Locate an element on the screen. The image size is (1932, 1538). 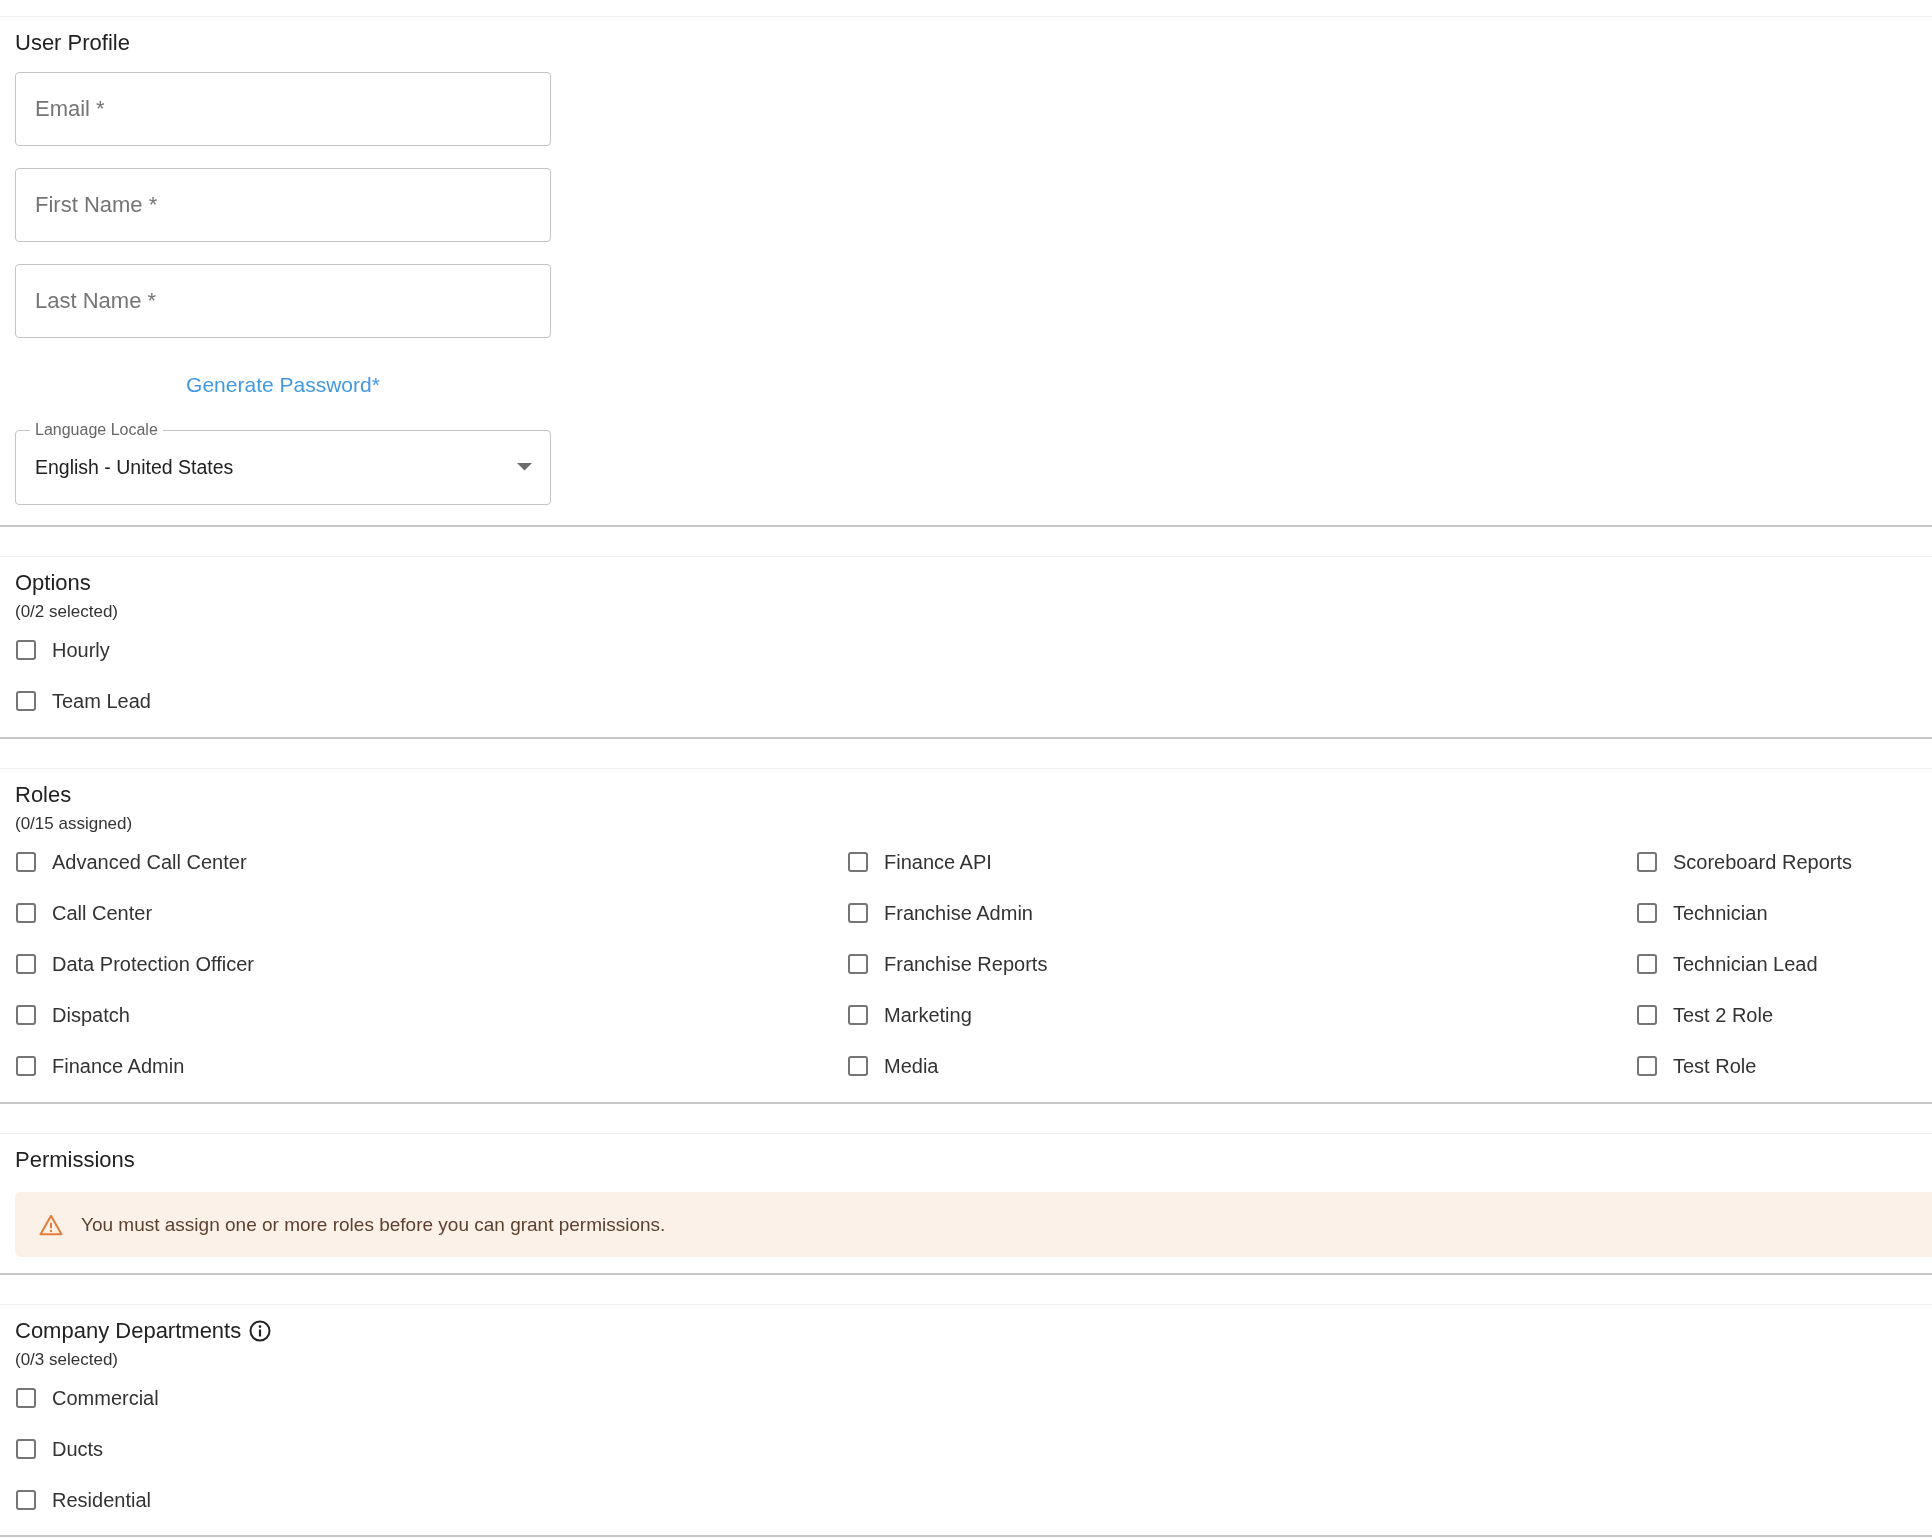
checkbox-label: Advanced Call Center is located at coordinates (149, 862).